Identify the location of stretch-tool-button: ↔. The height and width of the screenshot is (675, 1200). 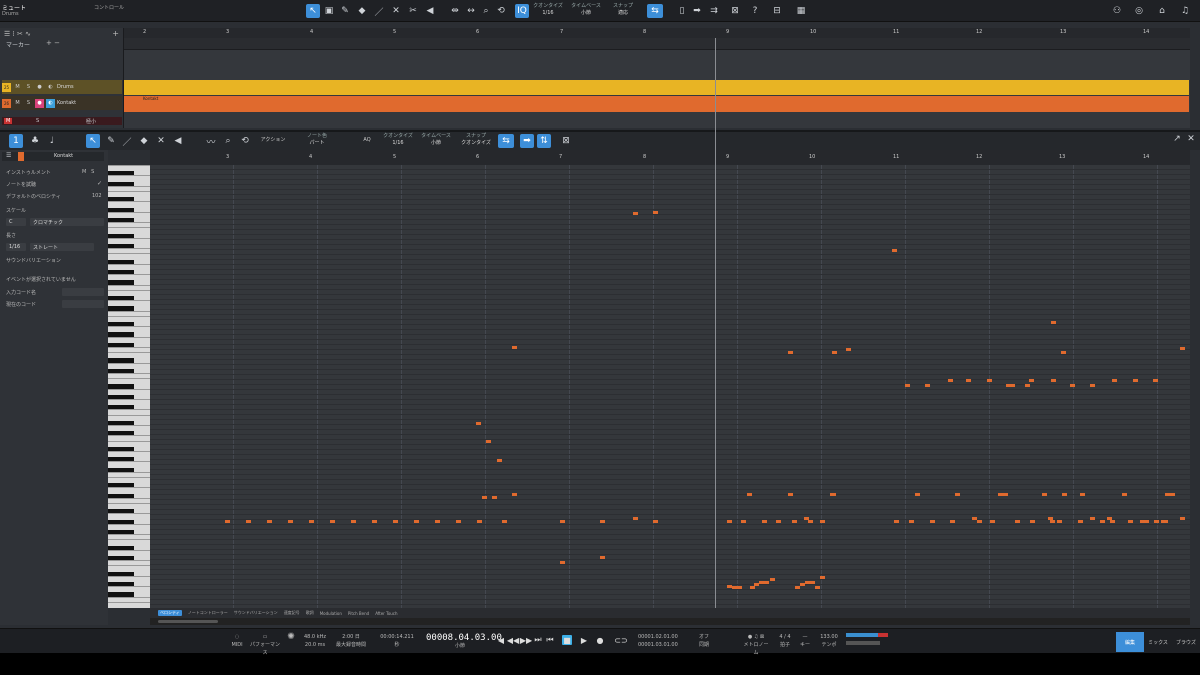
(471, 11).